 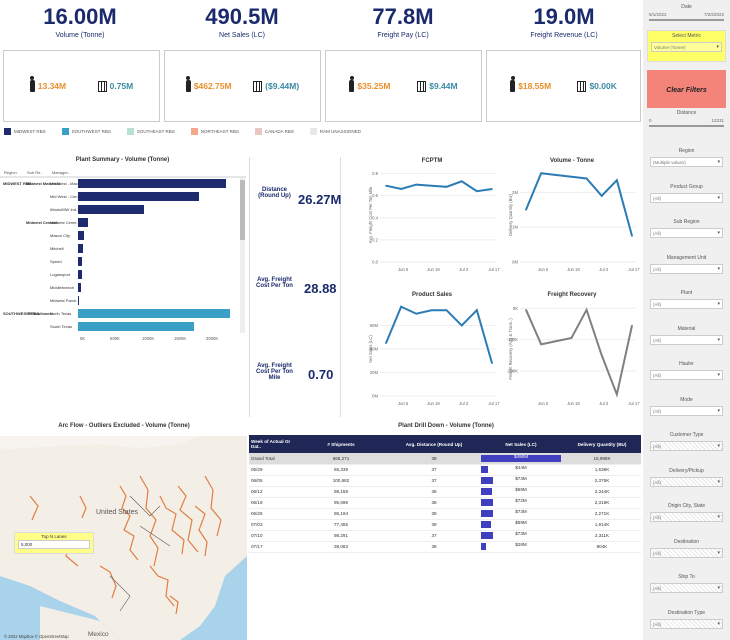 I want to click on table-row: 07/10 98,291 37 $73M 2,311K, so click(x=445, y=536).